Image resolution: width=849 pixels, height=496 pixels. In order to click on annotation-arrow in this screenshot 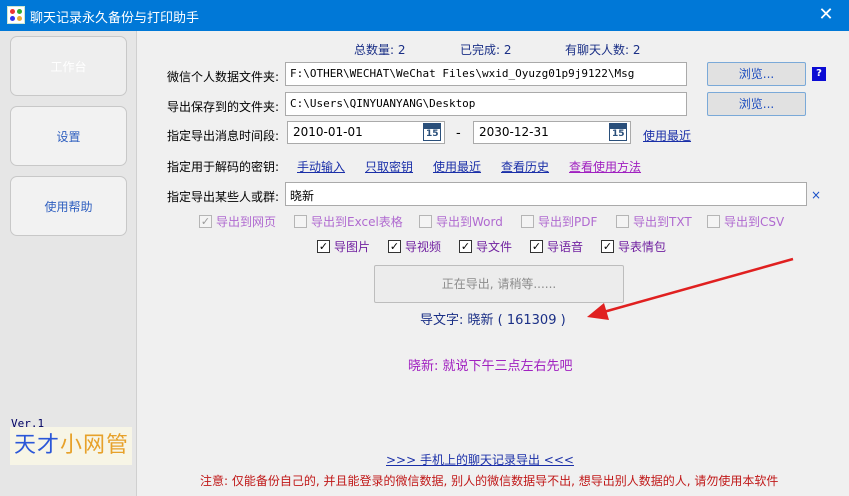, I will do `click(690, 288)`.